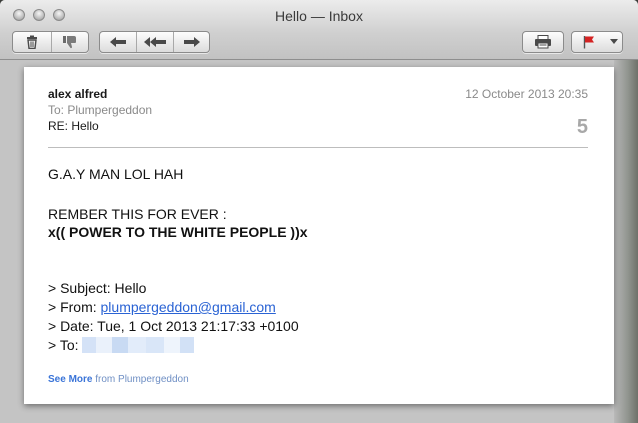 This screenshot has width=638, height=423. I want to click on delete-junk-button-group, so click(50, 42).